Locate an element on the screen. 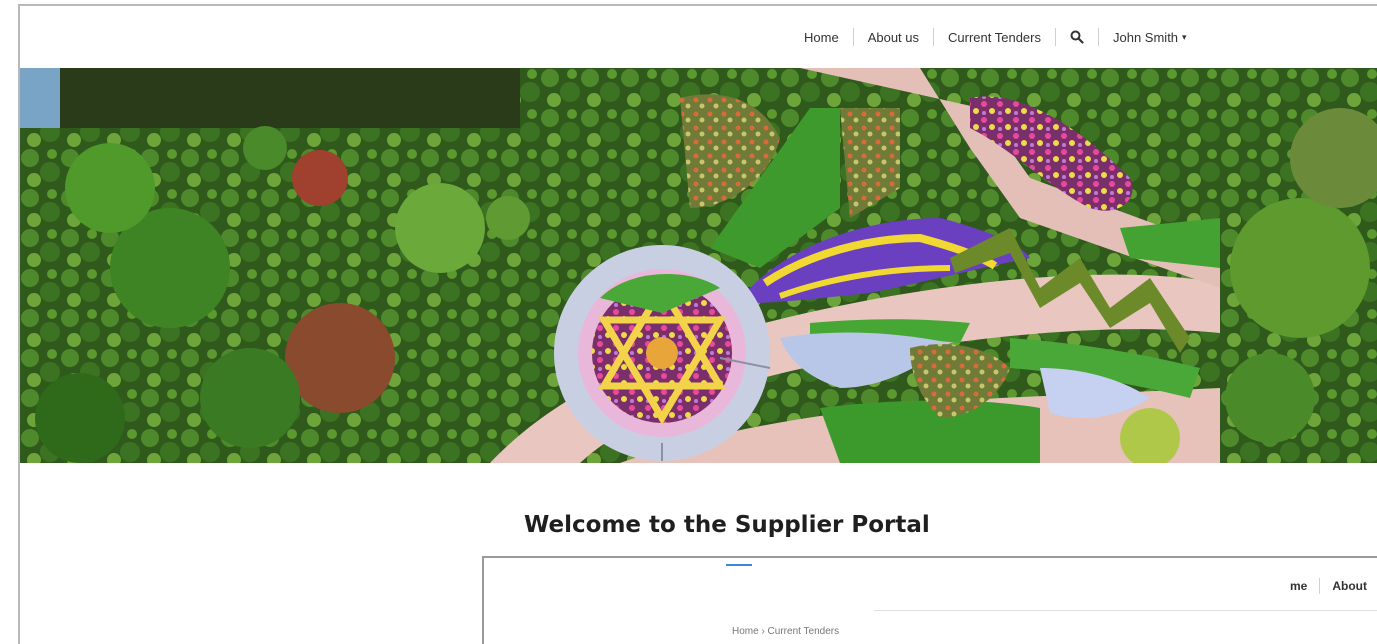 This screenshot has width=1377, height=644. accent-mark is located at coordinates (739, 565).